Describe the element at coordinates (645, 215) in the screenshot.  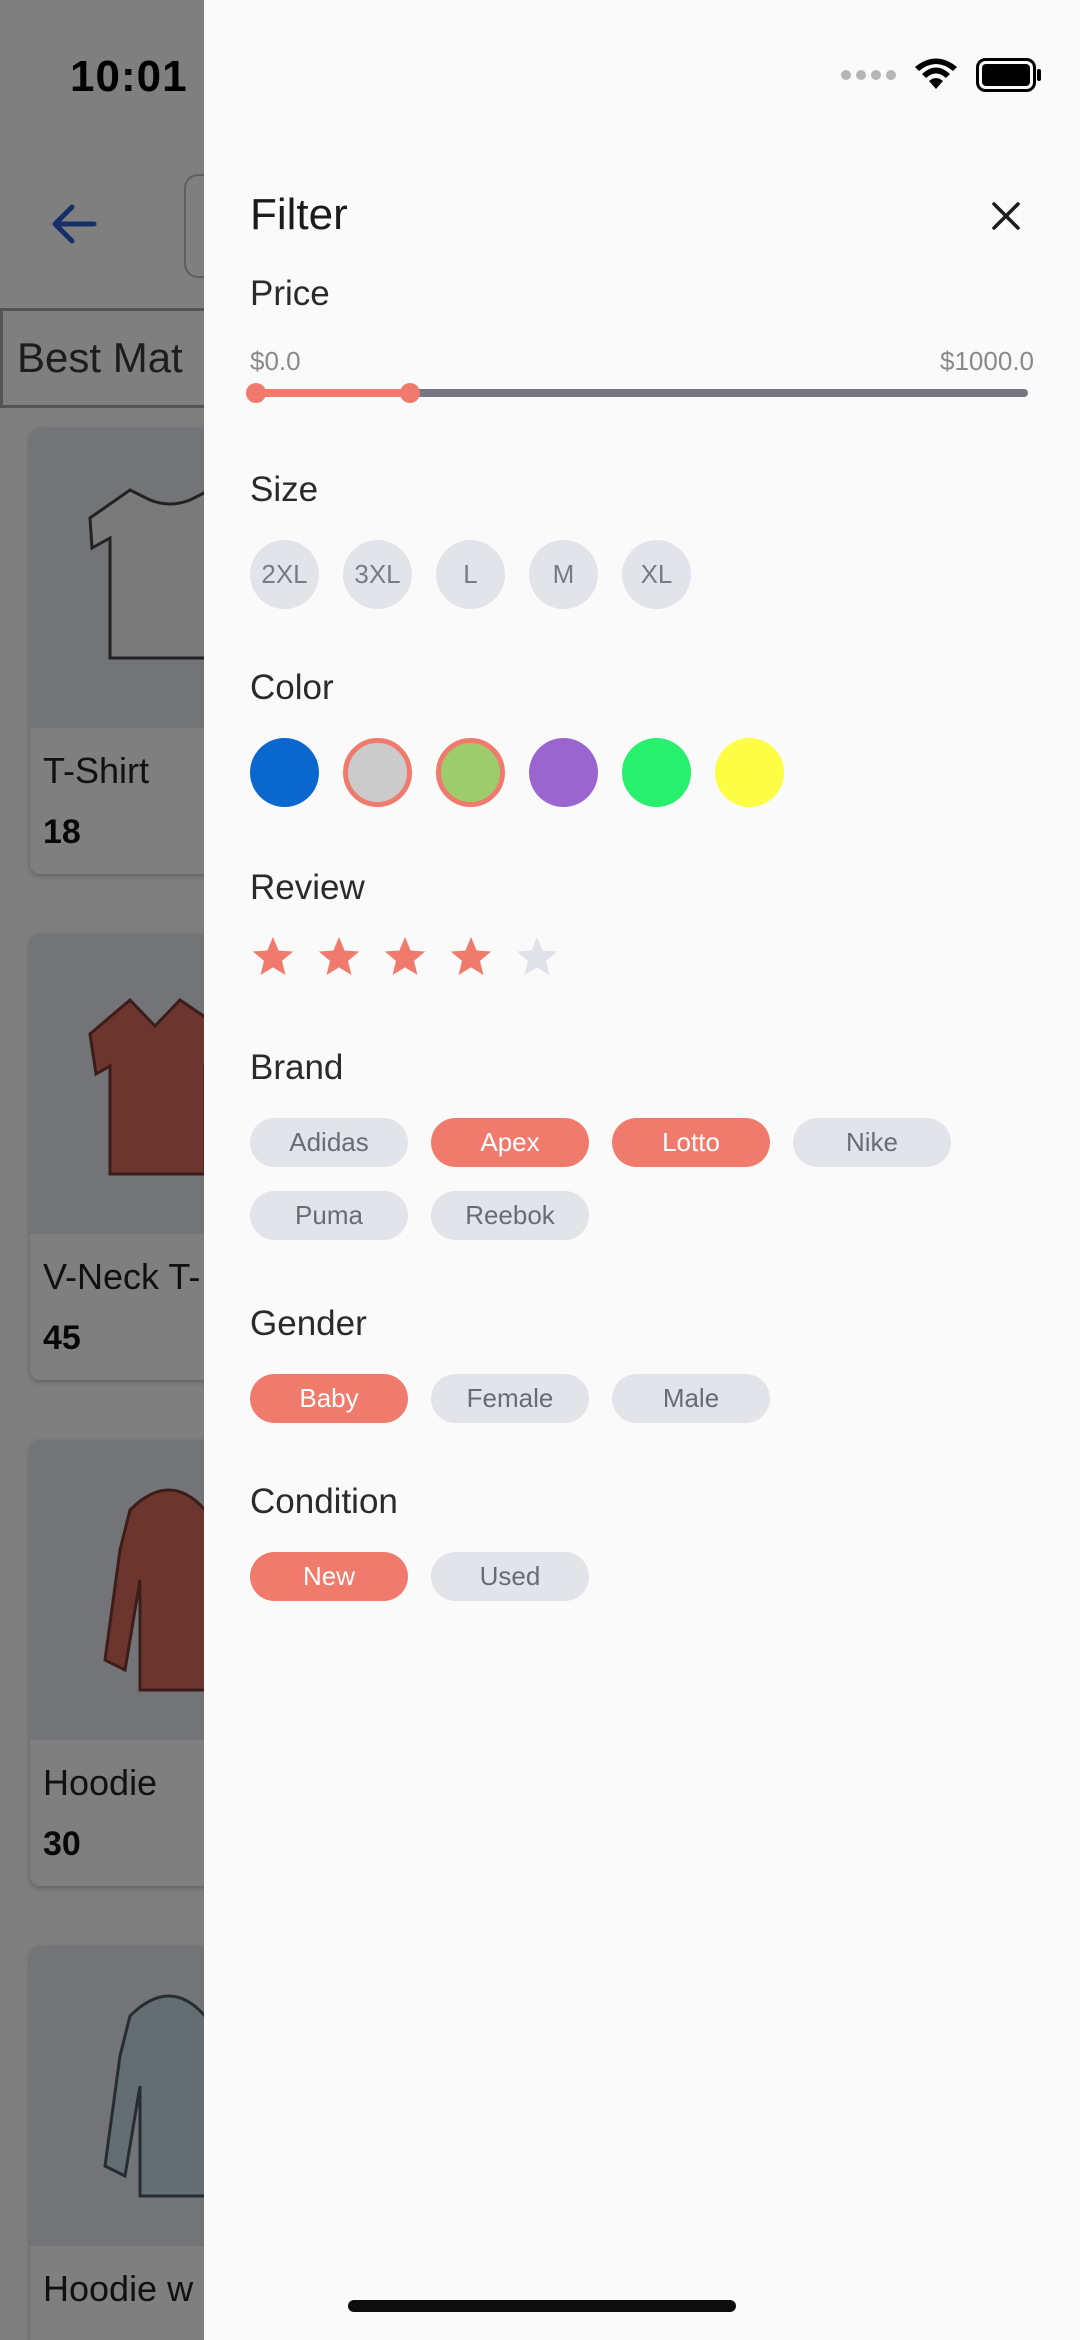
I see `drawer-header: Filter` at that location.